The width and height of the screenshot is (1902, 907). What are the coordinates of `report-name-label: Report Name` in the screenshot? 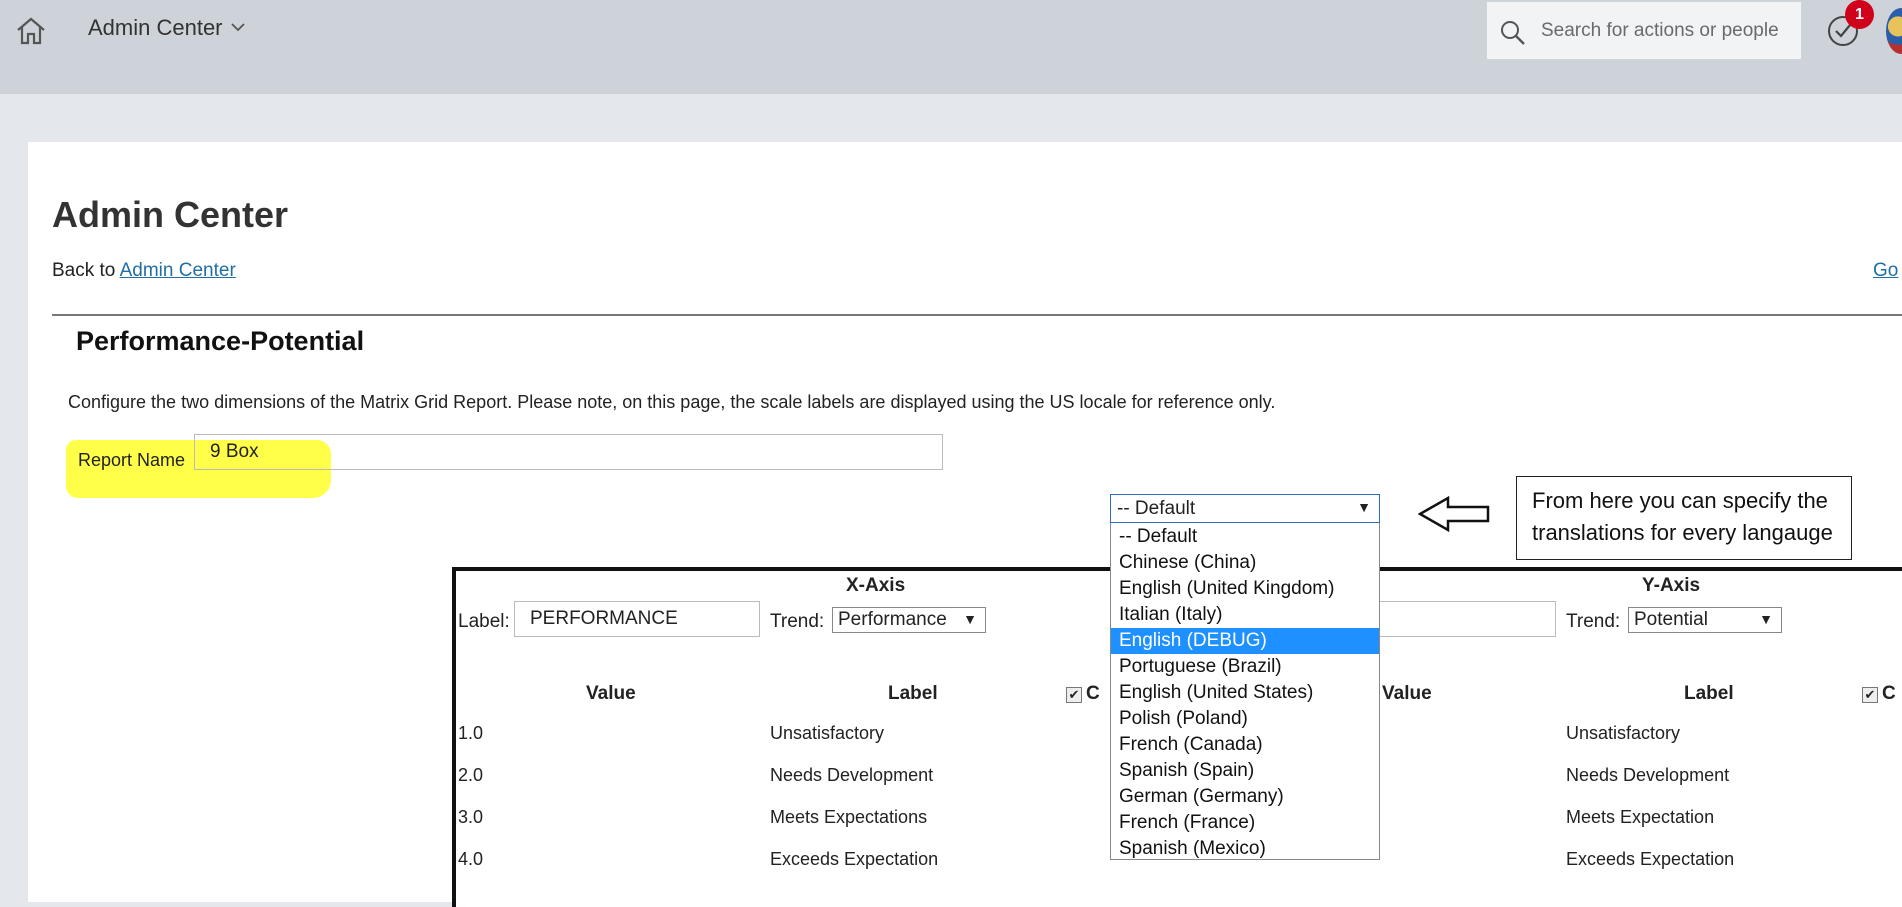 It's located at (132, 460).